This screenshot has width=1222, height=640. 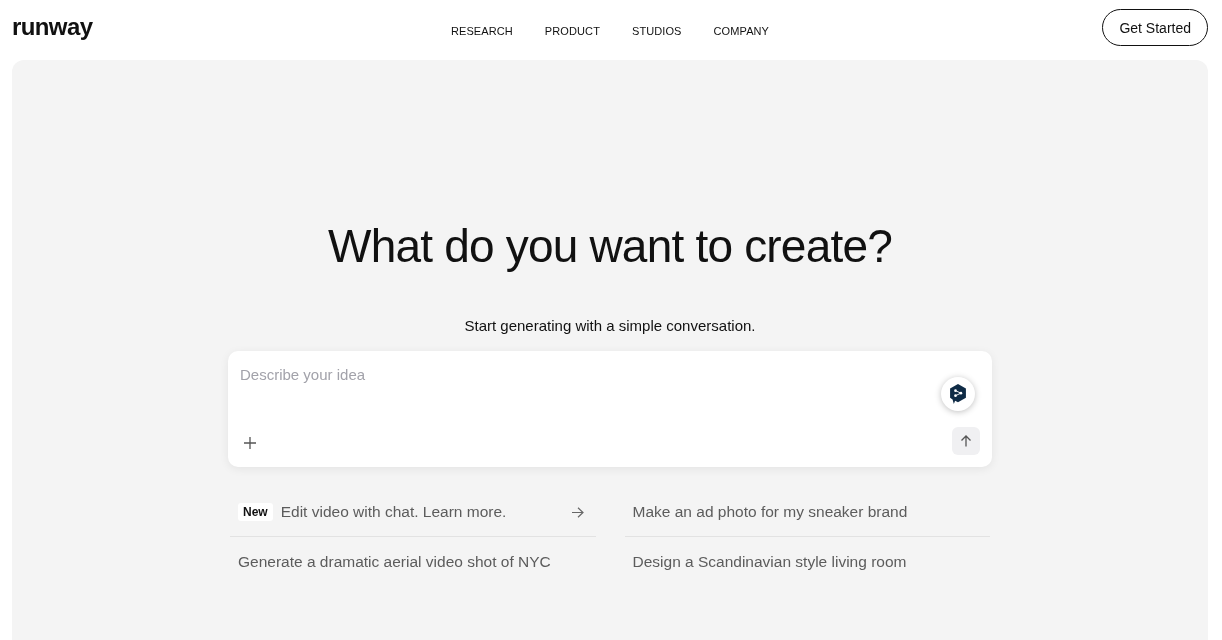 I want to click on suggestion-item: New Edit video with chat. Learn more., so click(x=413, y=512).